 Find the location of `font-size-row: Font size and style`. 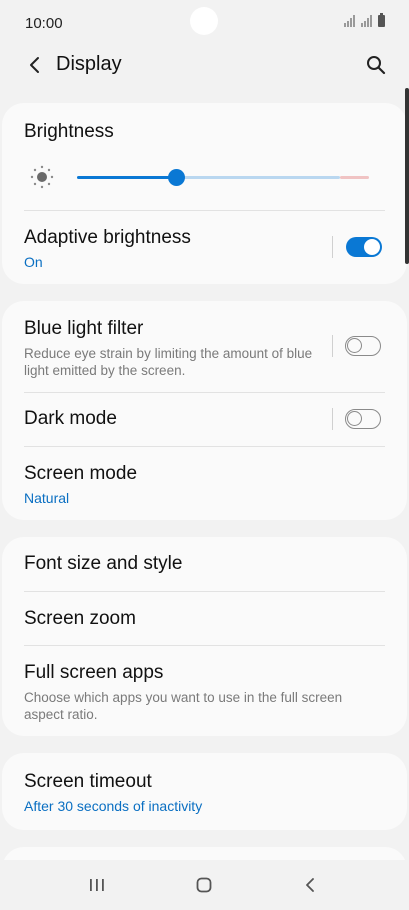

font-size-row: Font size and style is located at coordinates (204, 564).